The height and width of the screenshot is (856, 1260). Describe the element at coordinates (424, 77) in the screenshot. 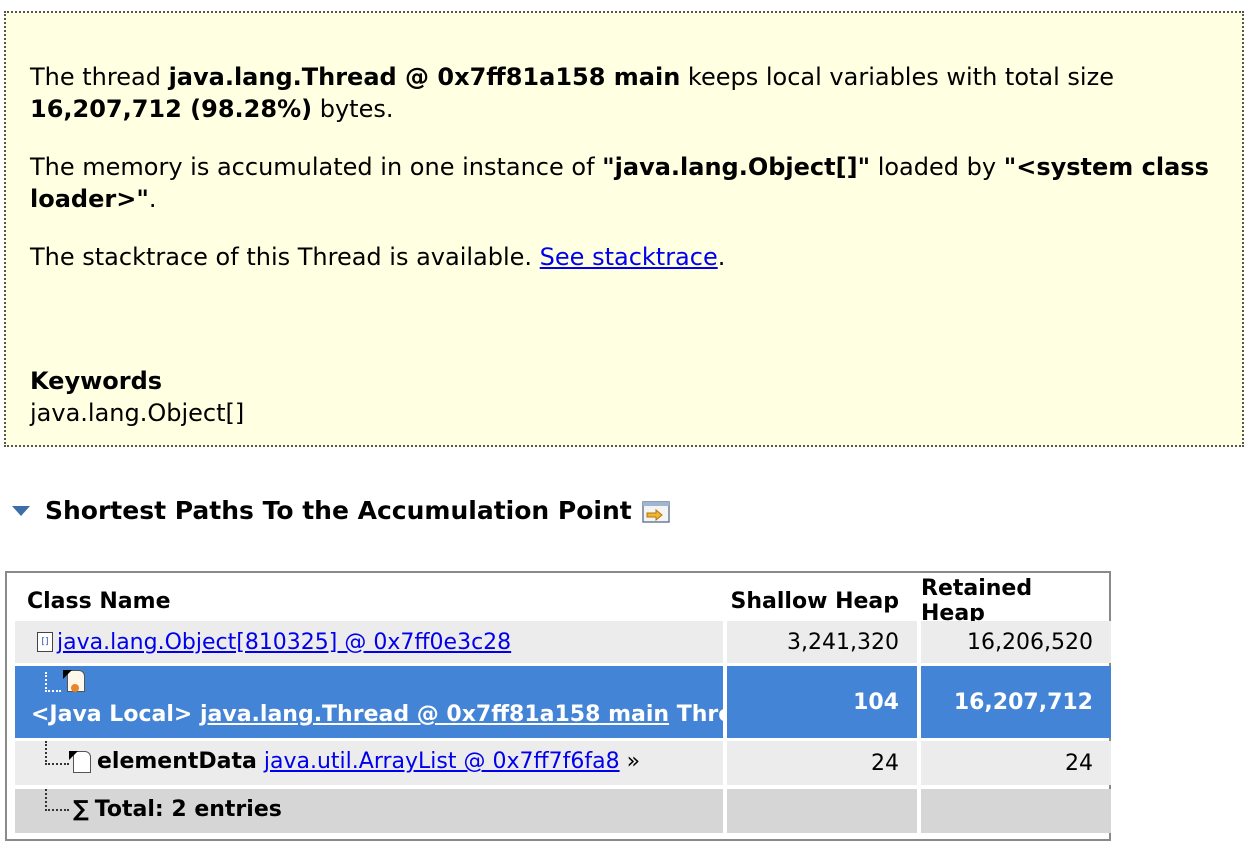

I see `thread-name: java.lang.Thread @ 0x7ff81a158 main` at that location.